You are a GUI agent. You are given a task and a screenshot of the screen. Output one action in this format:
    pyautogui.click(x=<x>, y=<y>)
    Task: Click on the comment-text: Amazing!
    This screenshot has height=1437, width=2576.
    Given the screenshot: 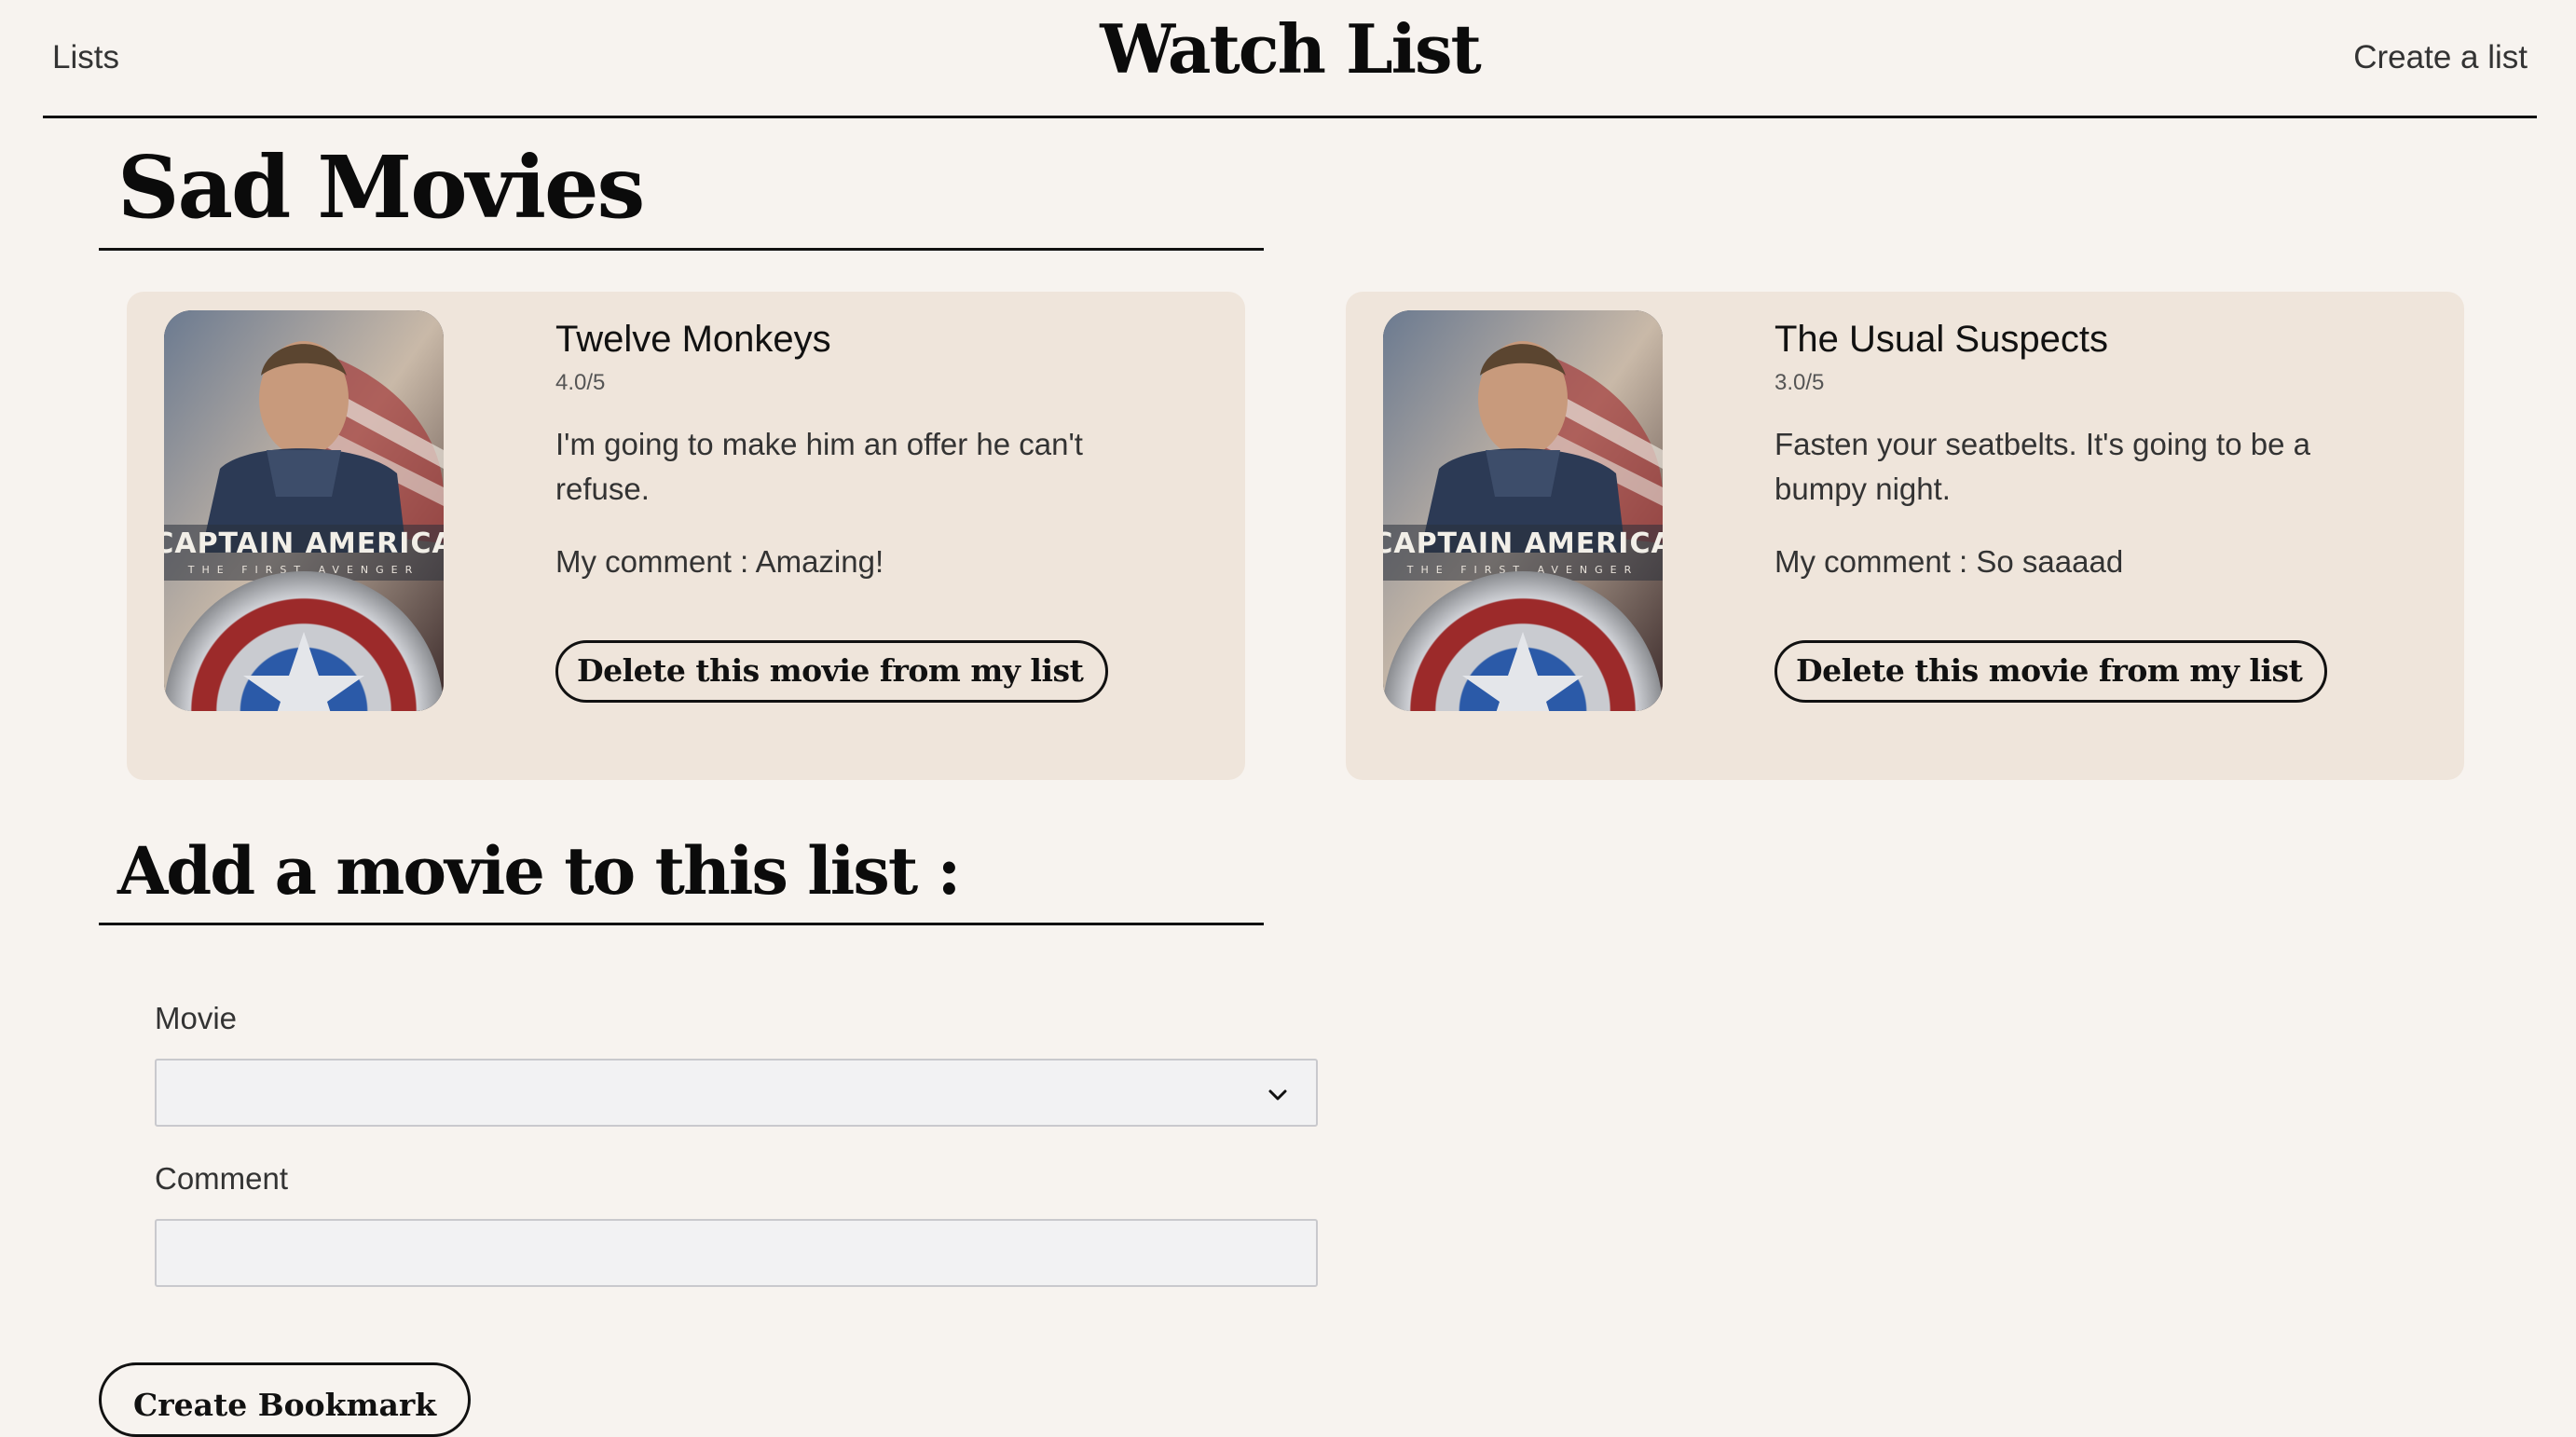 What is the action you would take?
    pyautogui.click(x=819, y=562)
    